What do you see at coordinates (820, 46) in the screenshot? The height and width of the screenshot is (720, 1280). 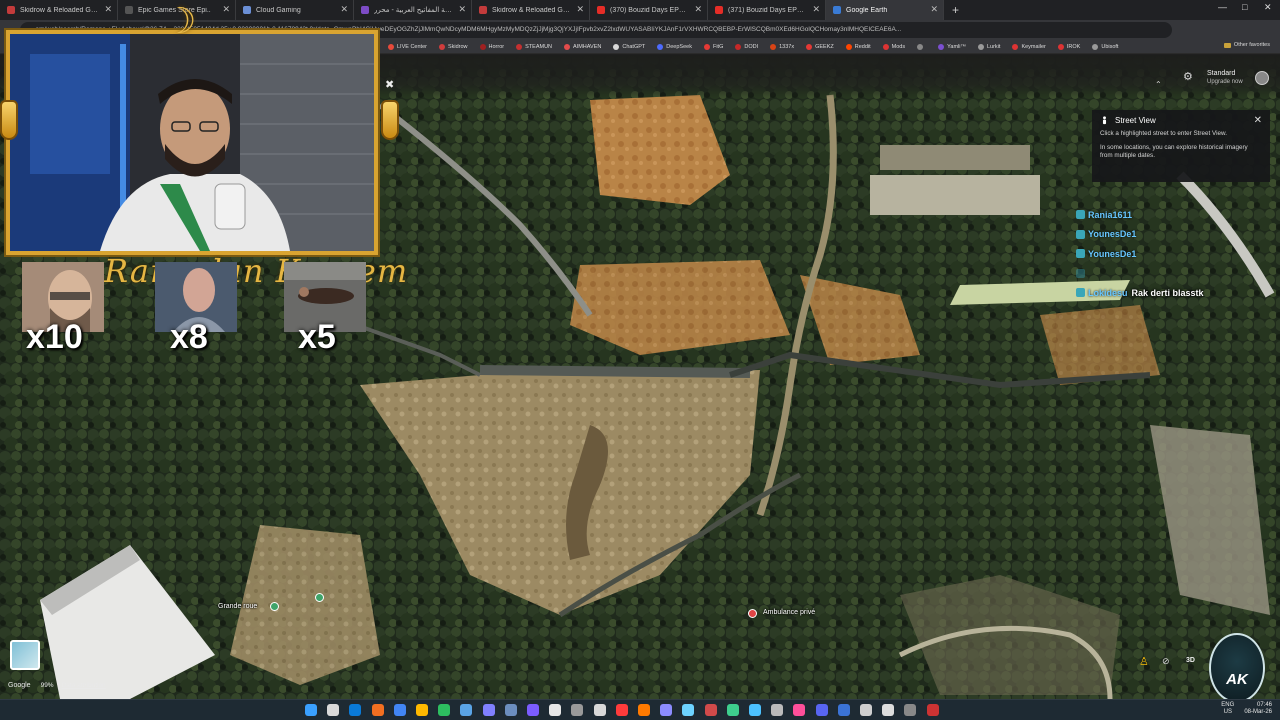 I see `bookmark-item: GEEKZ` at bounding box center [820, 46].